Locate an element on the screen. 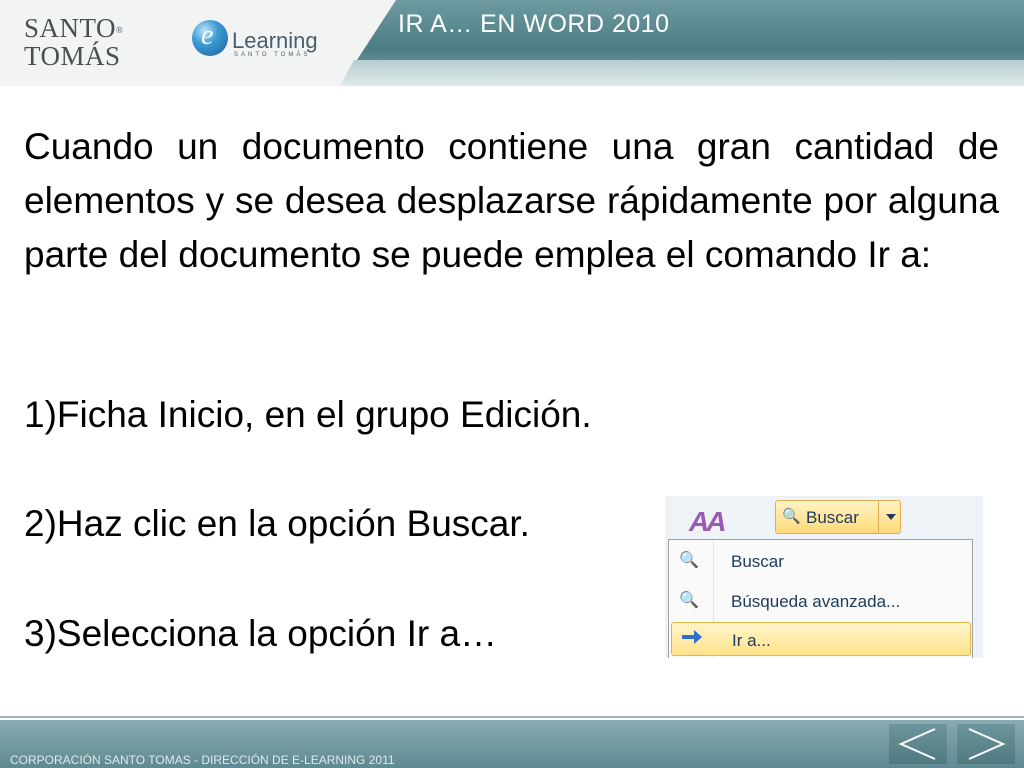 Image resolution: width=1024 pixels, height=768 pixels. elearning-logo-icon: e is located at coordinates (210, 38).